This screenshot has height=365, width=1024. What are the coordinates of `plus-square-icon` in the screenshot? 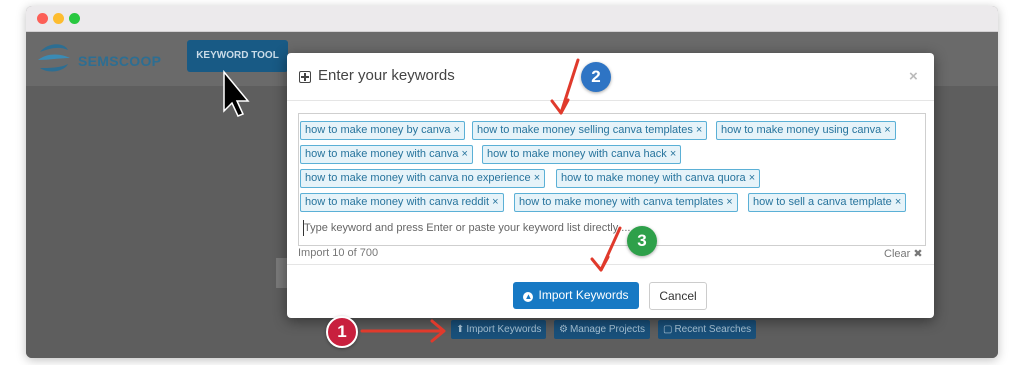 It's located at (305, 77).